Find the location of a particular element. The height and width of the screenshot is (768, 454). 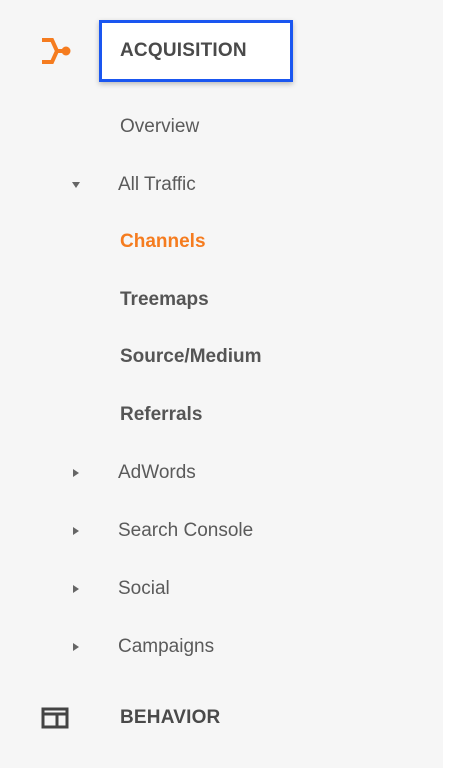

acquisition-label: ACQUISITION is located at coordinates (183, 50).